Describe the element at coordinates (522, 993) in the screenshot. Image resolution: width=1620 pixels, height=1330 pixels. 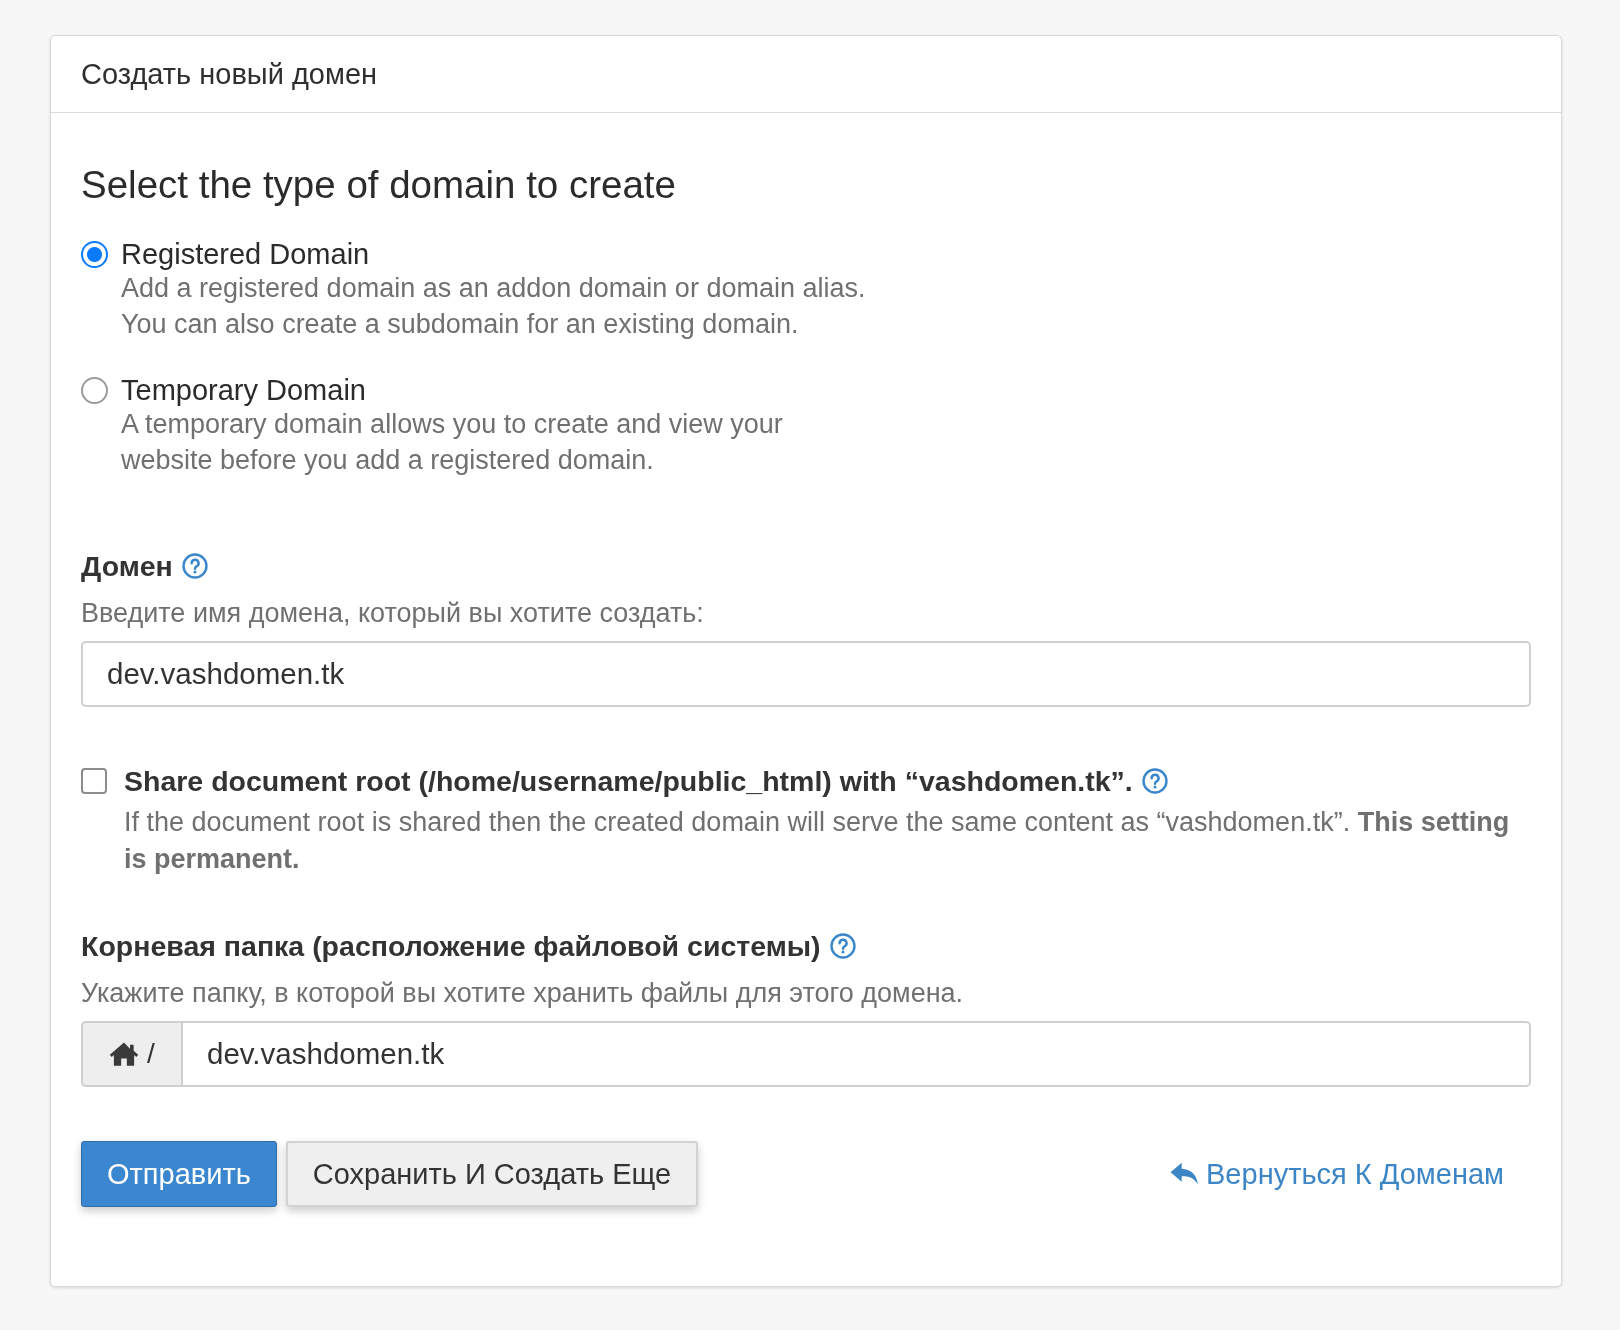
I see `field-hint: Укажите папку, в которой вы хотите хранить файлы для этого домена.` at that location.